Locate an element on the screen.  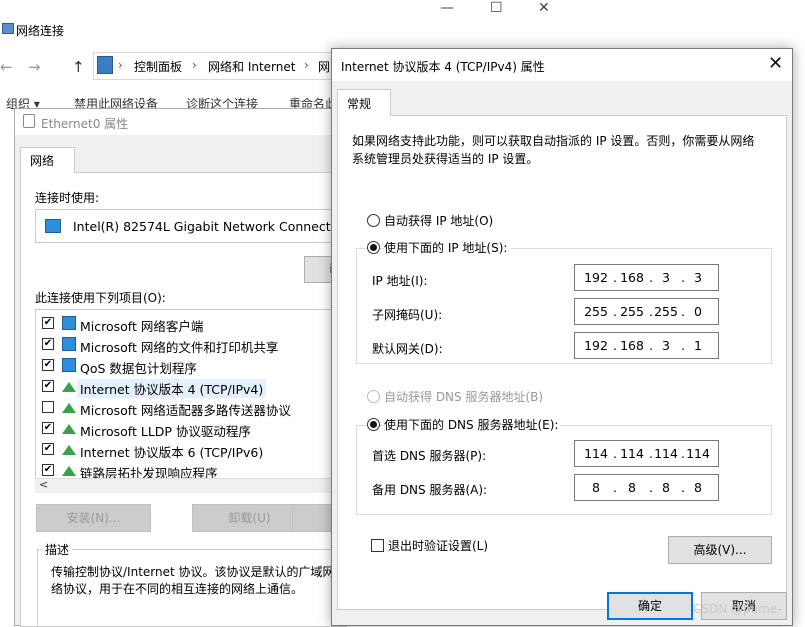
list-item: ✔ Internet 协议版本 6 (TCP/IPv6) is located at coordinates (190, 449).